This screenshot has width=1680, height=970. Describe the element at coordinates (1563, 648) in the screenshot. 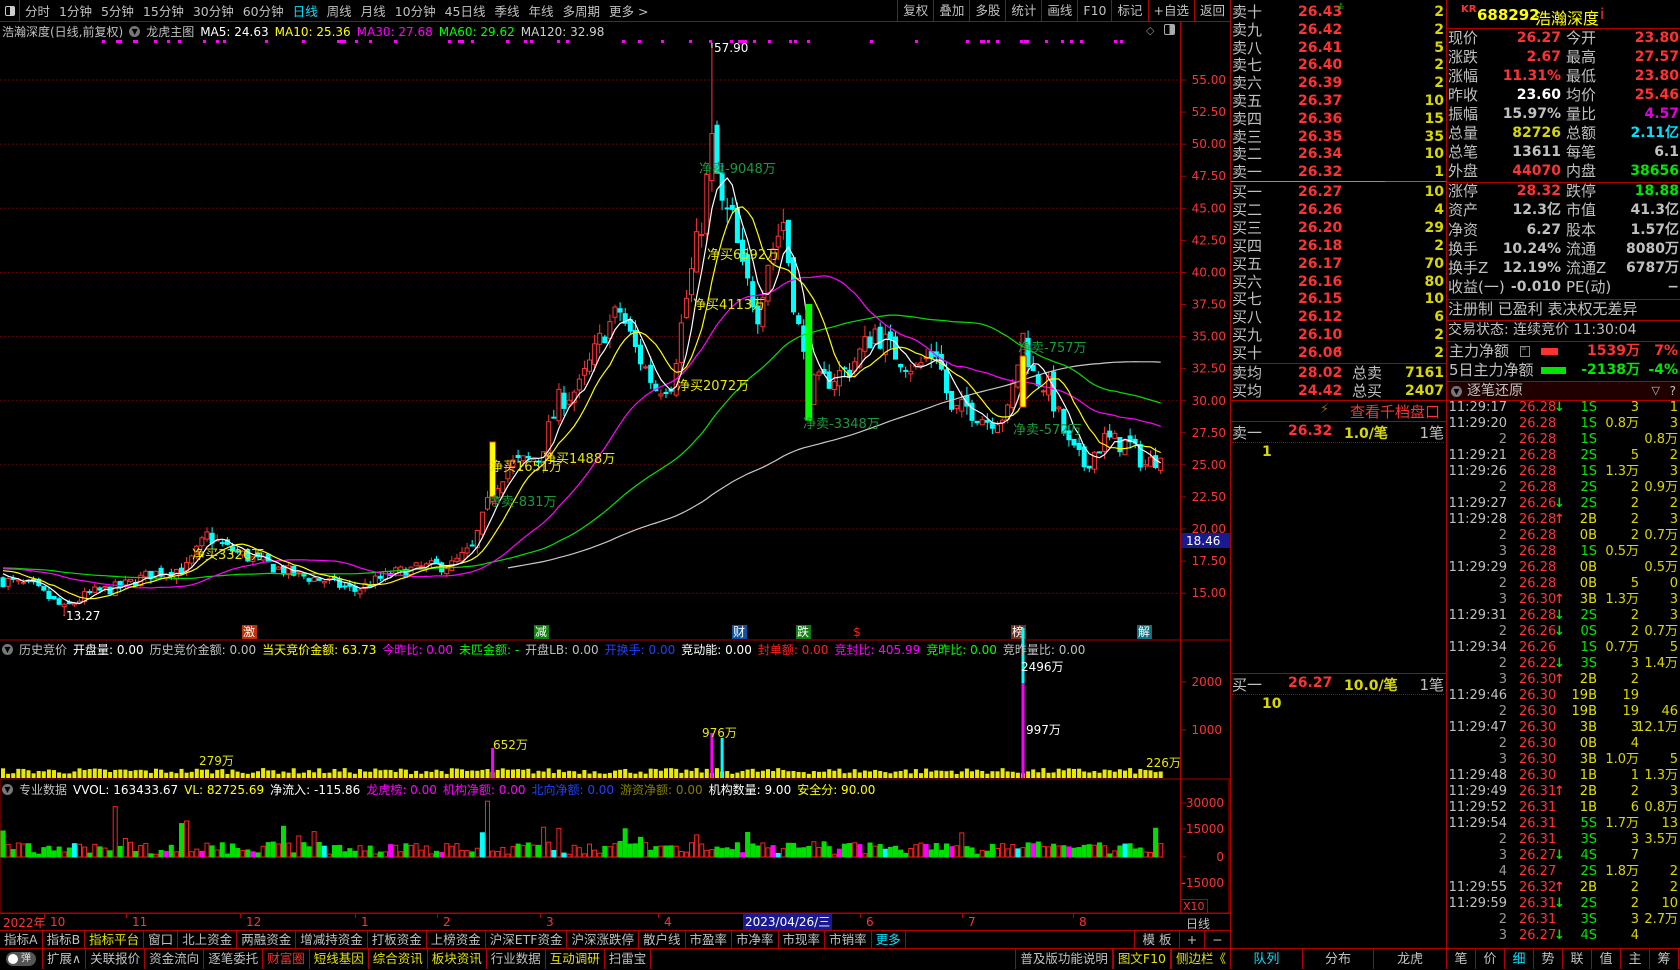

I see `tick-row: 11:29:3426.261S0.7万5` at that location.